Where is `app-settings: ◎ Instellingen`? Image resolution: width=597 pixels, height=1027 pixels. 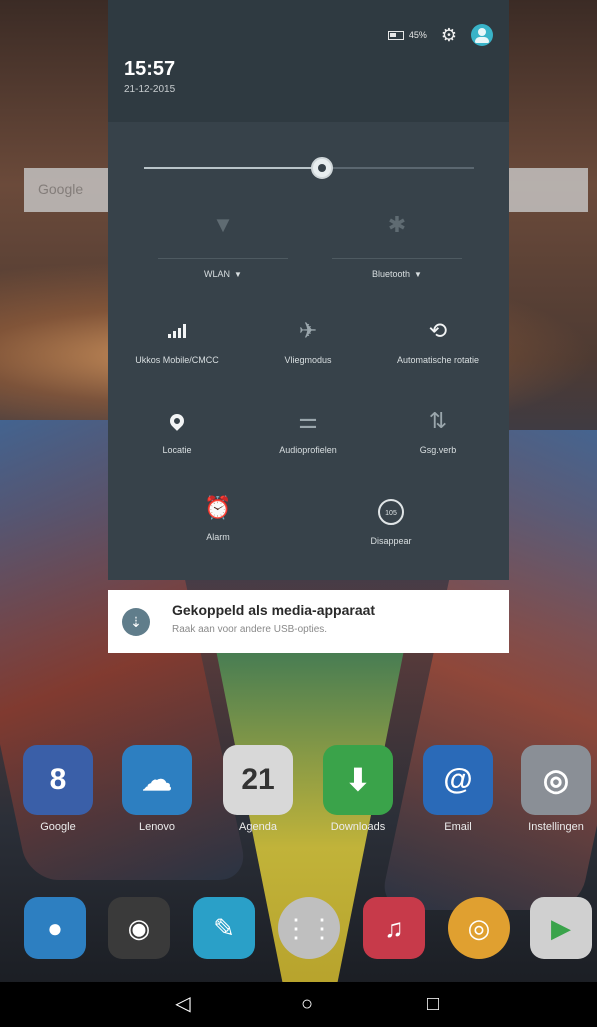
app-settings: ◎ Instellingen is located at coordinates (556, 789).